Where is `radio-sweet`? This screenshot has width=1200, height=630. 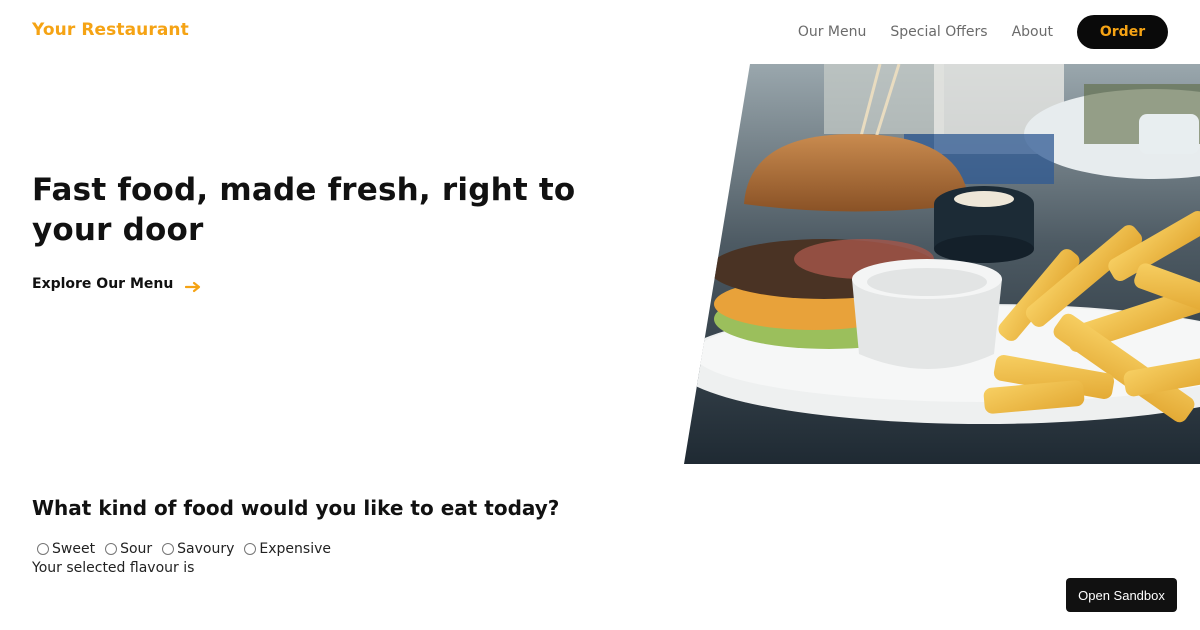
radio-sweet is located at coordinates (43, 549).